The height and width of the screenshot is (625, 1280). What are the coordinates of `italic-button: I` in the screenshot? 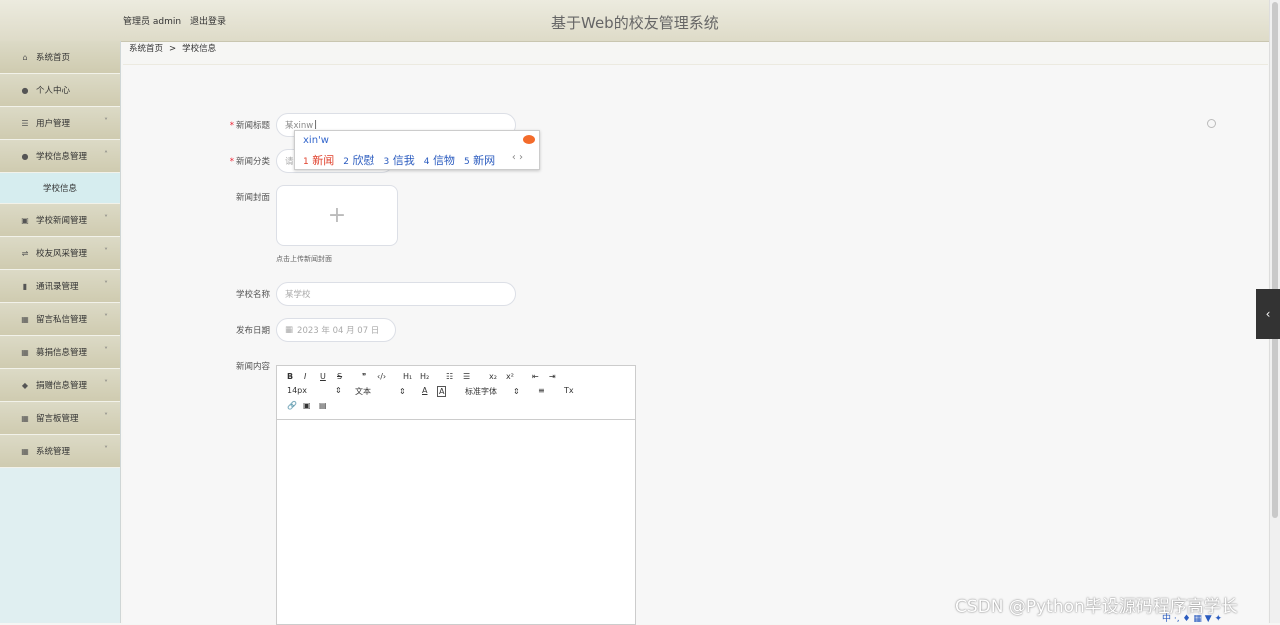 It's located at (305, 376).